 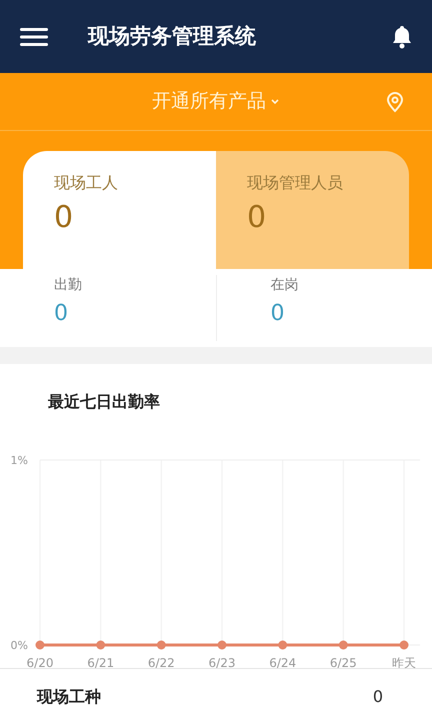 I want to click on tab-label: 现场工人, so click(x=86, y=183).